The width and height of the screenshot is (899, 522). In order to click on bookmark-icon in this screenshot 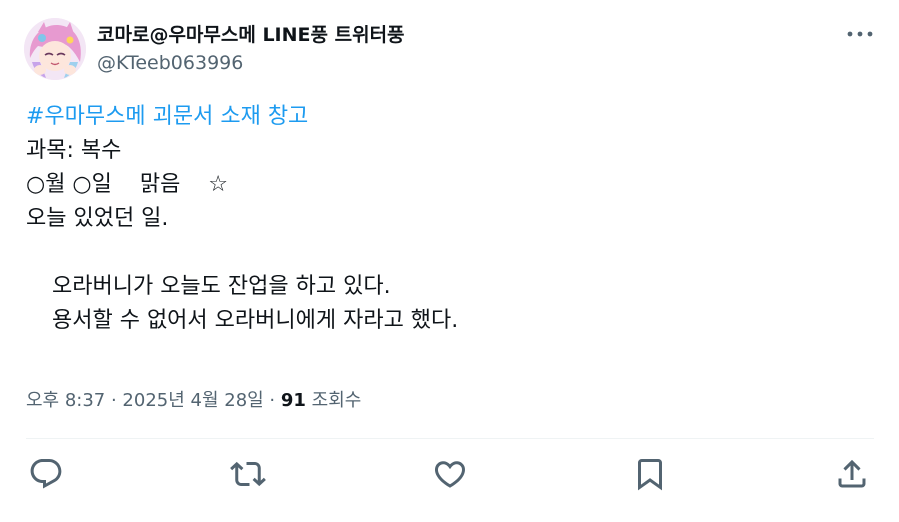, I will do `click(650, 475)`.